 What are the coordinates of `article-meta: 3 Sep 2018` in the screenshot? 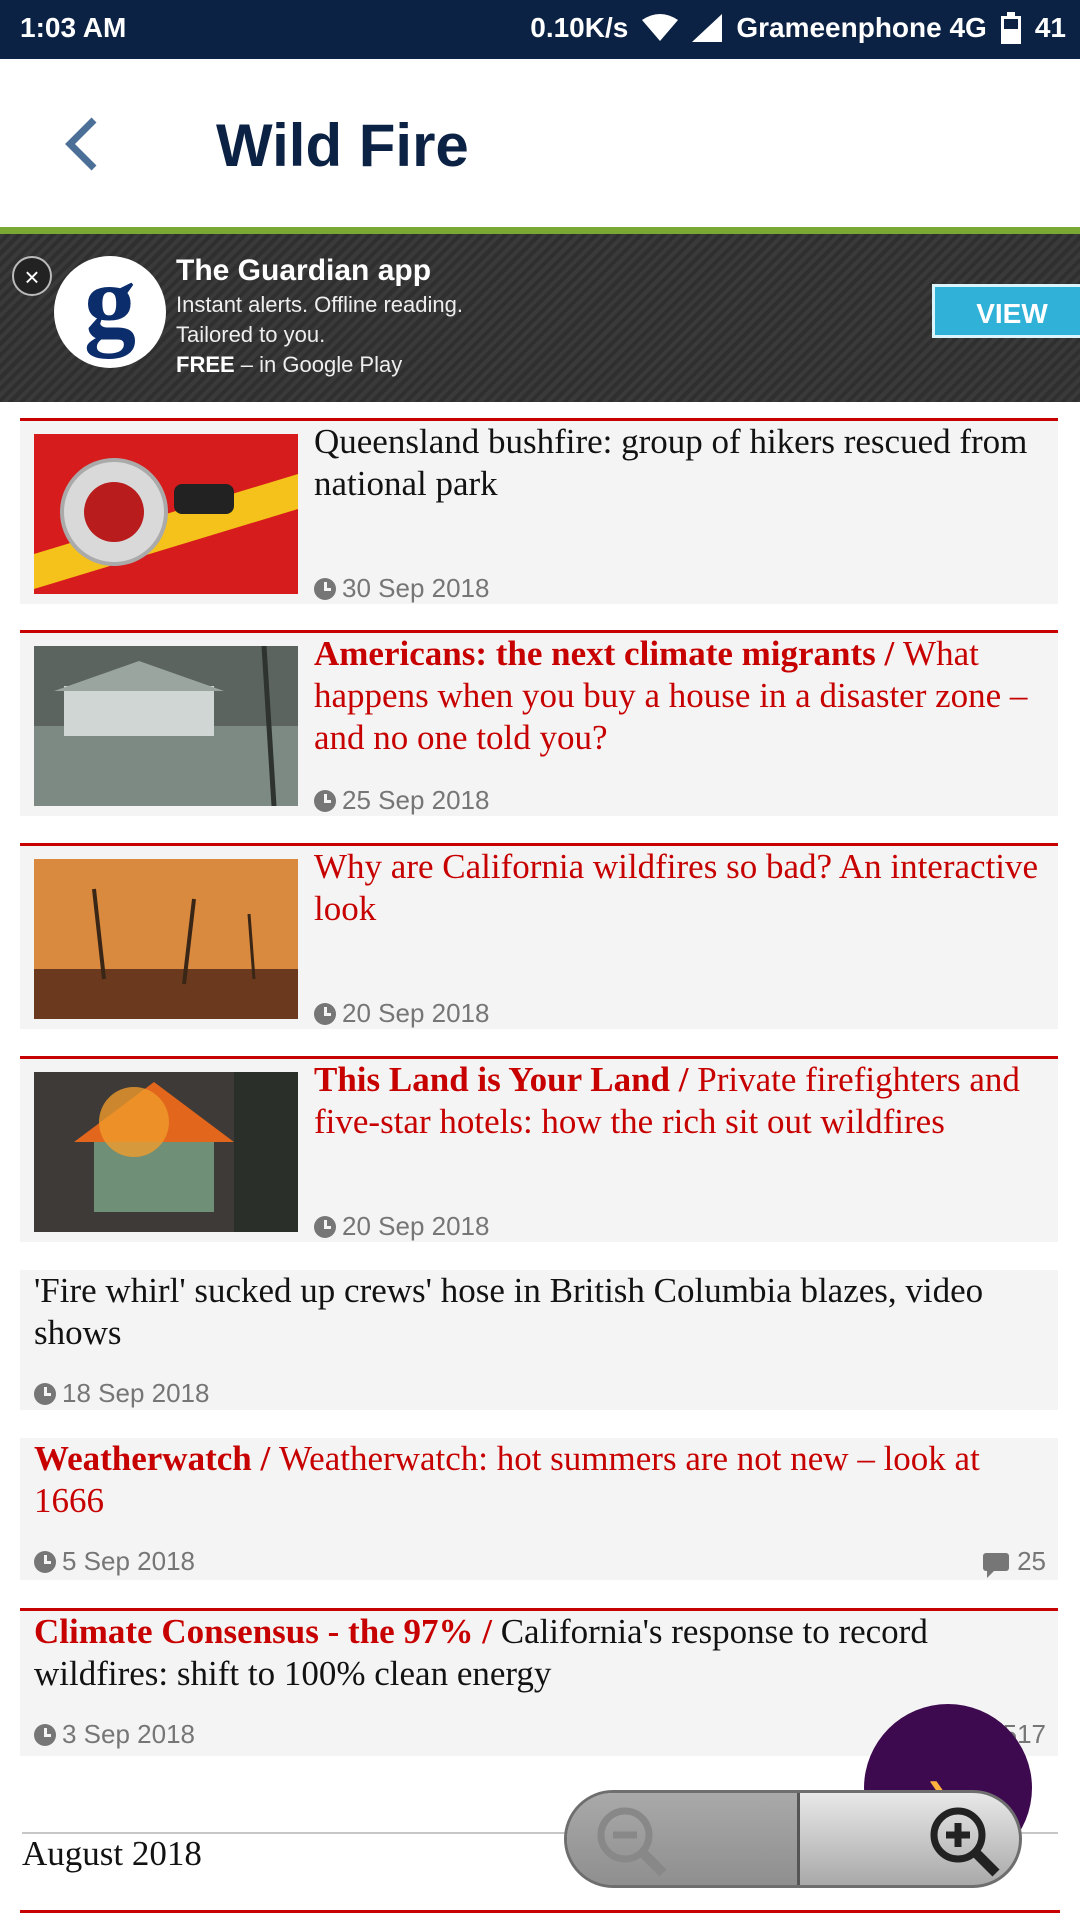 It's located at (114, 1734).